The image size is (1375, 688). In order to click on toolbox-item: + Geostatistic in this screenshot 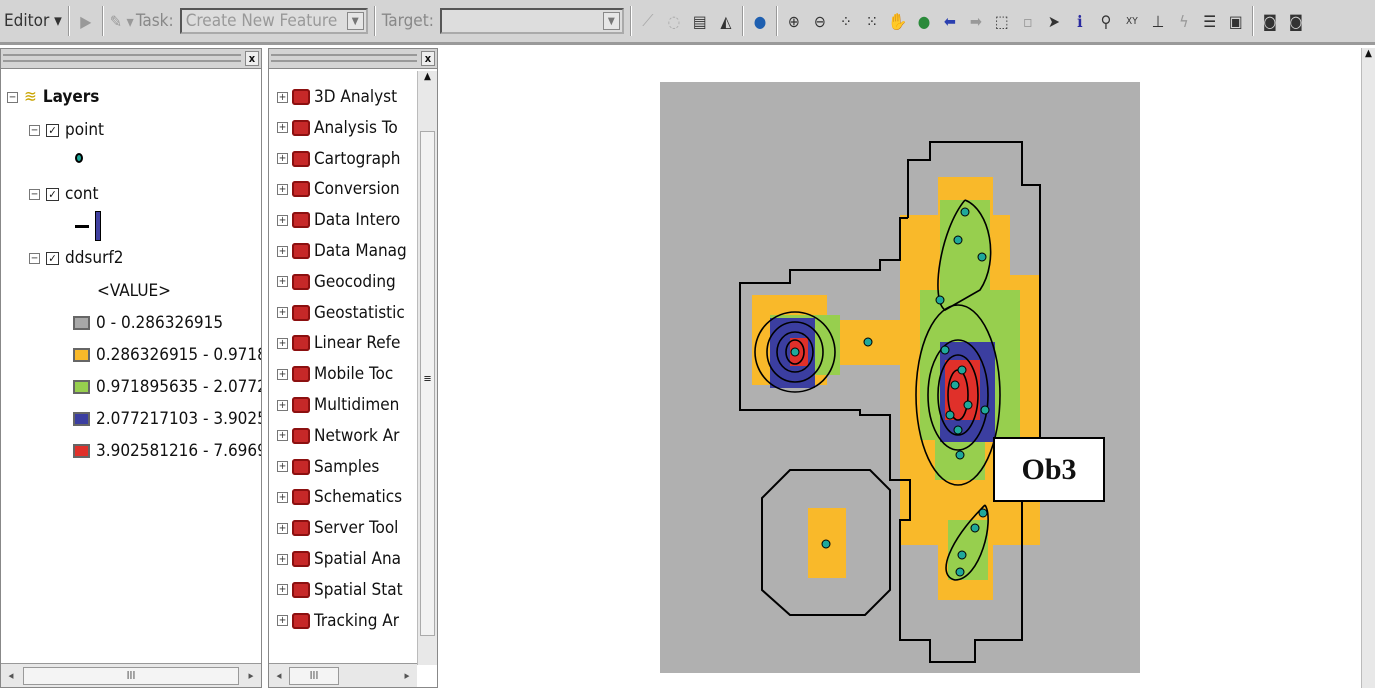, I will do `click(341, 313)`.